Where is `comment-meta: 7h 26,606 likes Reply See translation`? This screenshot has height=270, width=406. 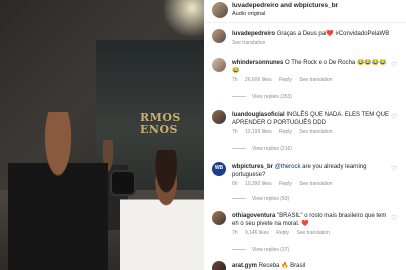
comment-meta: 7h 26,606 likes Reply See translation is located at coordinates (285, 80).